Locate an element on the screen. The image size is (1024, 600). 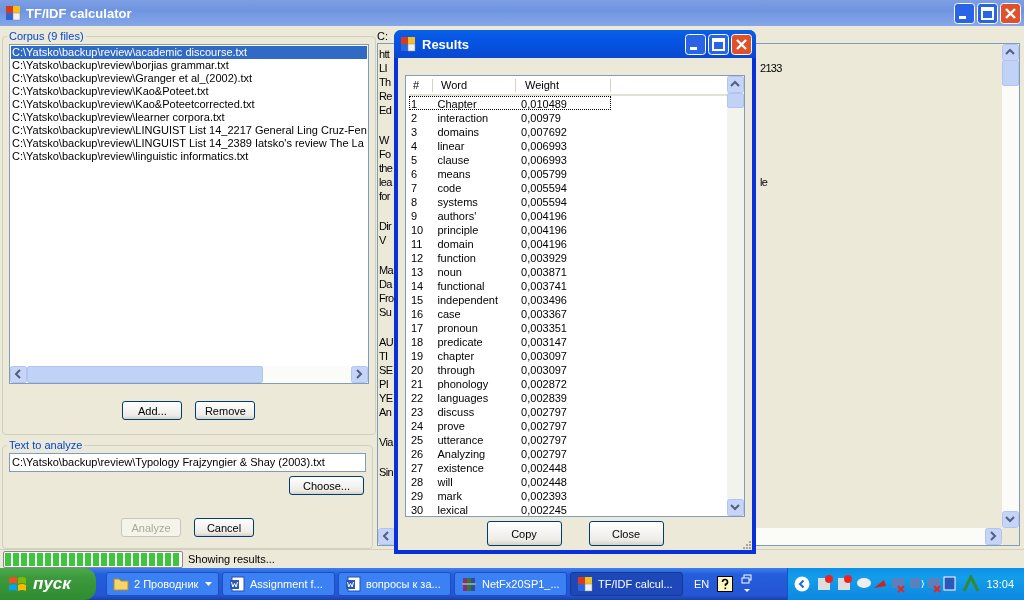
chevron-left-icon is located at coordinates (802, 584).